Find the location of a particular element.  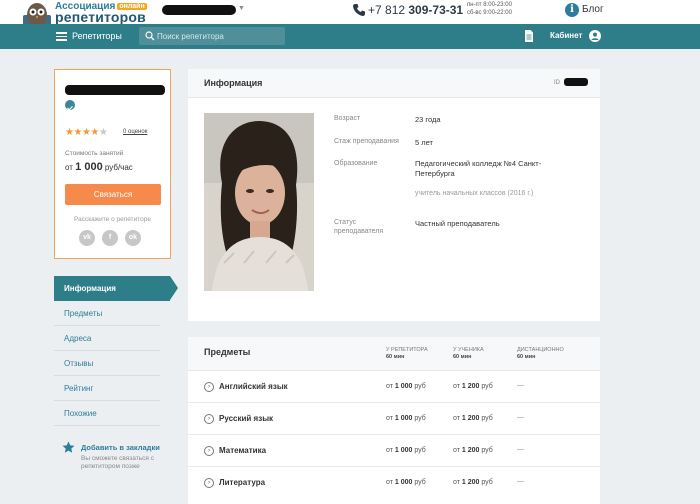

share-label: Расскажите о репетиторе is located at coordinates (112, 219).